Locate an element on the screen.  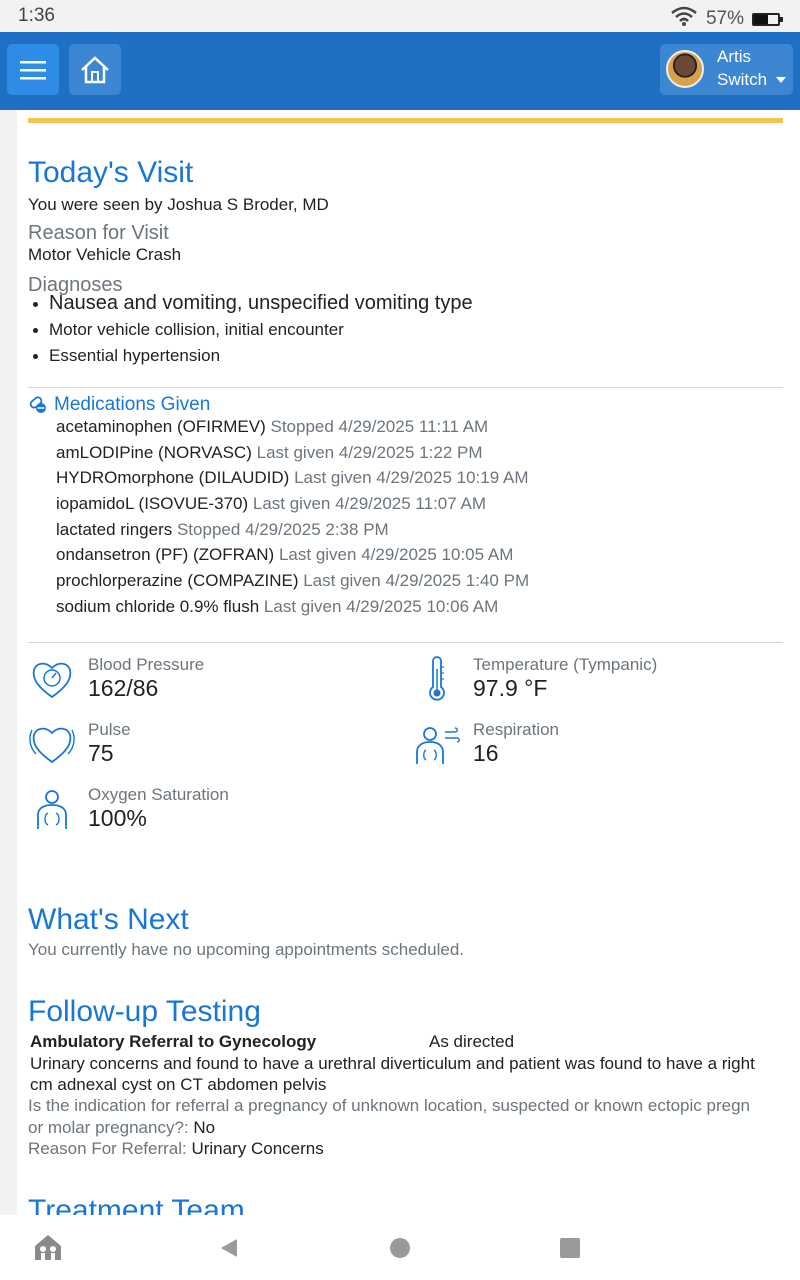
referral-when: As directed is located at coordinates (472, 1041).